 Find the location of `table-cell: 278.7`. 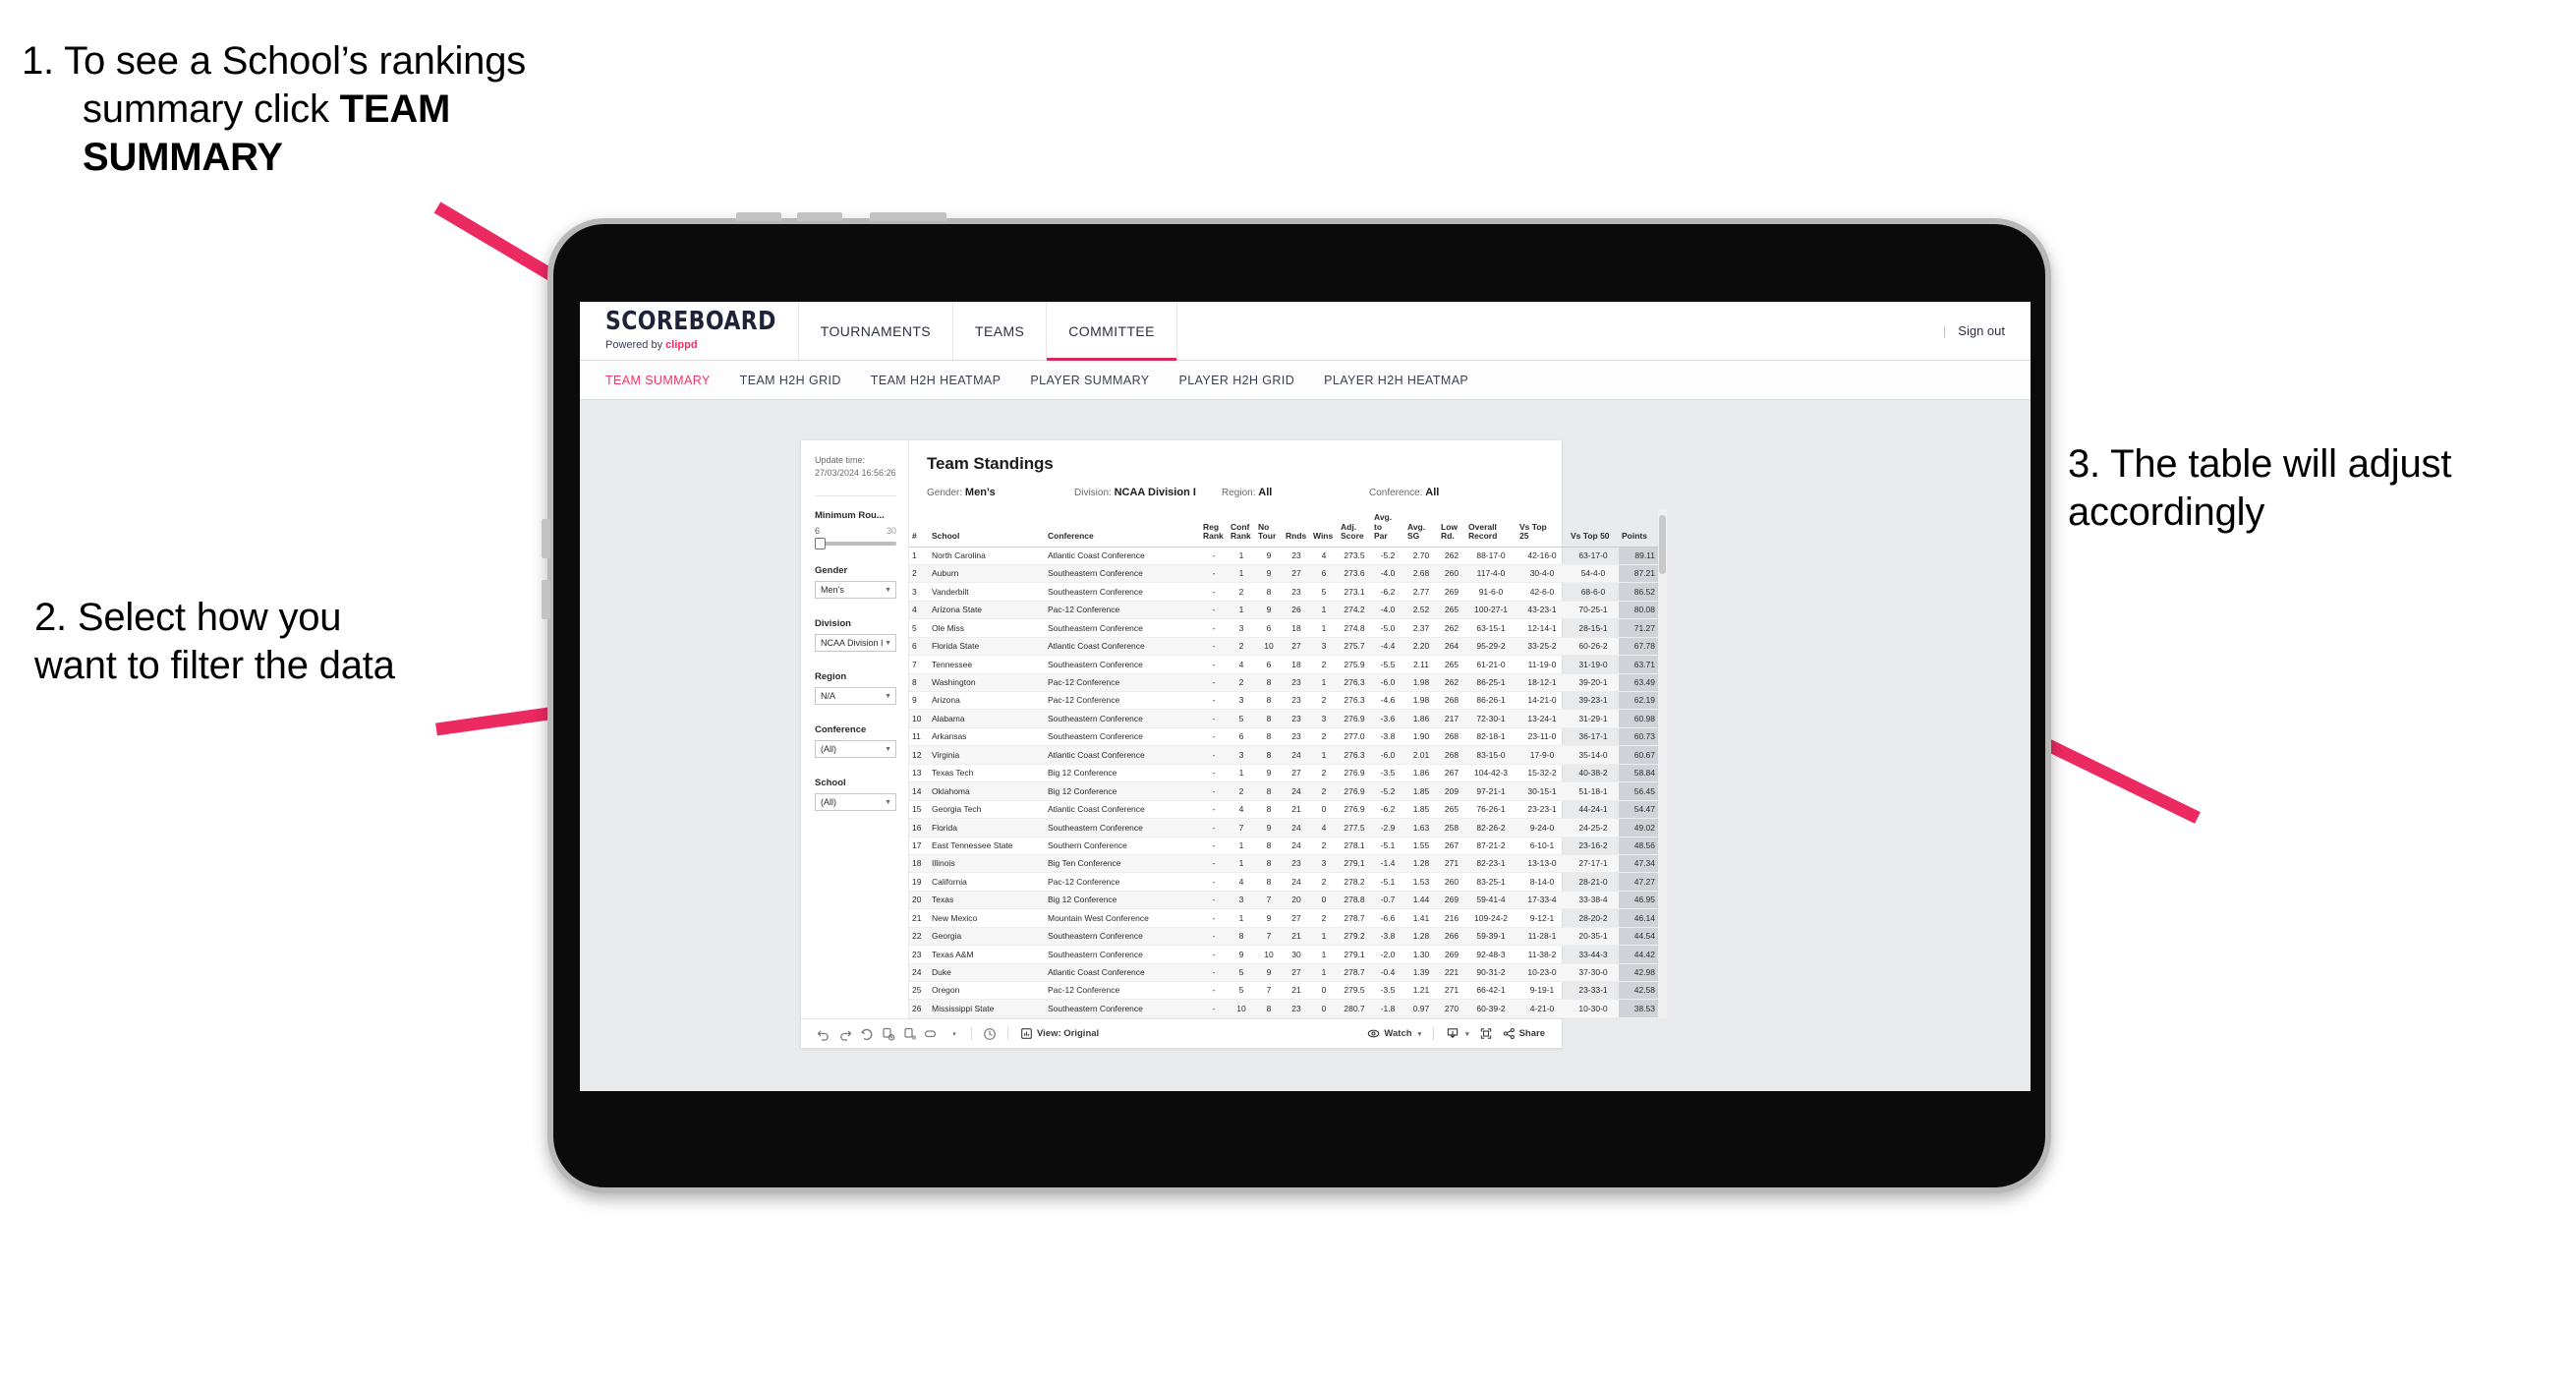

table-cell: 278.7 is located at coordinates (1354, 918).